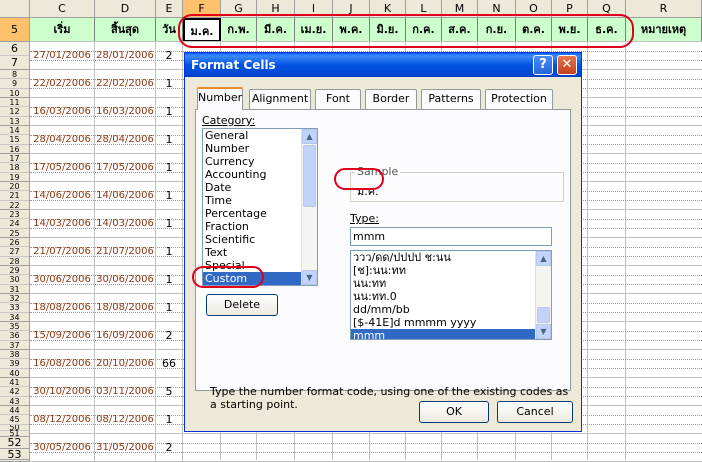 Image resolution: width=702 pixels, height=462 pixels. What do you see at coordinates (252, 213) in the screenshot?
I see `category-item-percentage: Percentage` at bounding box center [252, 213].